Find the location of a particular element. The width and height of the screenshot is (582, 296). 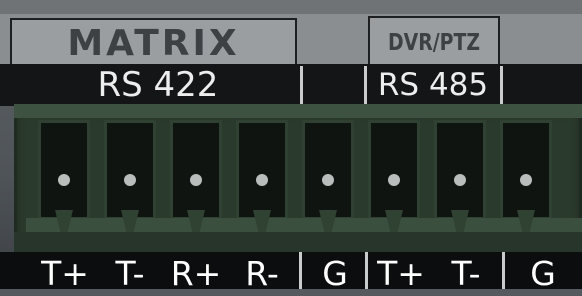

pin-label: R+ is located at coordinates (196, 273).